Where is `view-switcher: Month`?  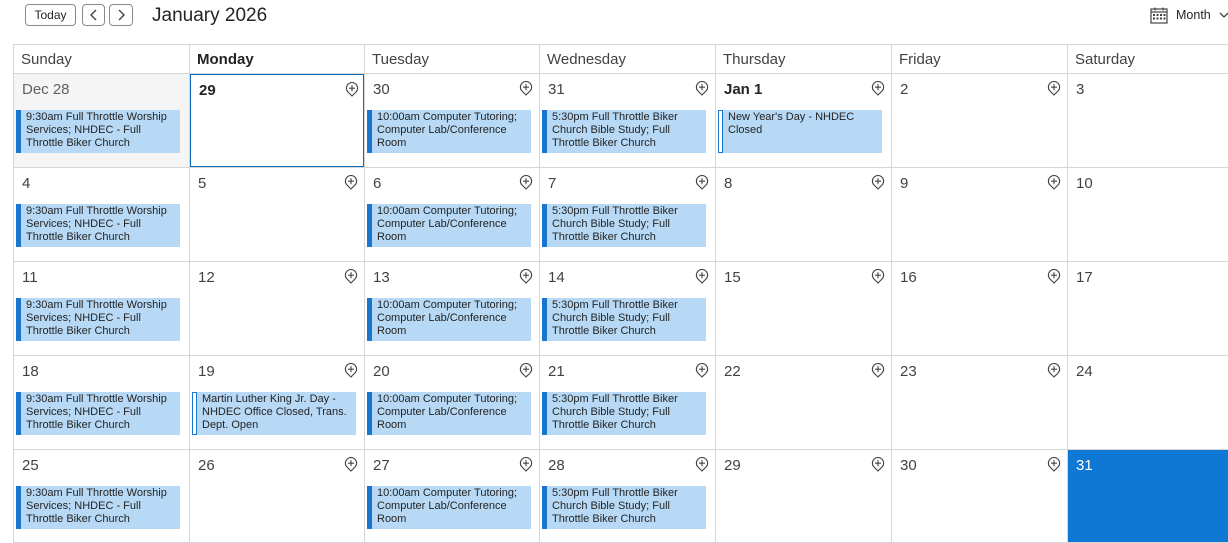 view-switcher: Month is located at coordinates (1189, 15).